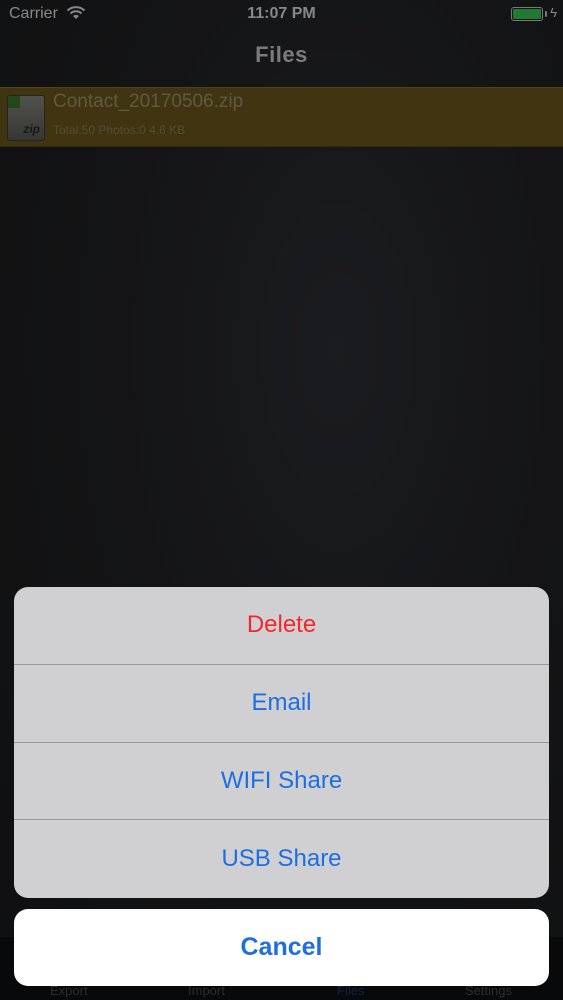 Image resolution: width=563 pixels, height=1000 pixels. What do you see at coordinates (281, 859) in the screenshot?
I see `usb-share-button: USB Share` at bounding box center [281, 859].